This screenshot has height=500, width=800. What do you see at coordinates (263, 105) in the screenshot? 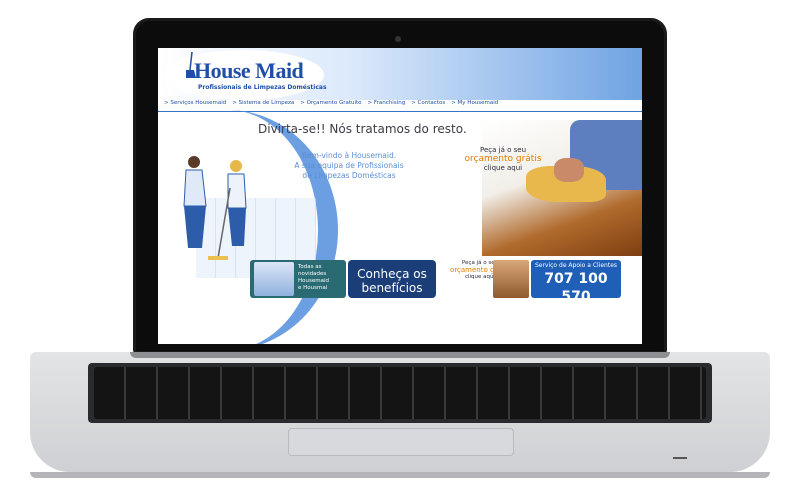
I see `nav-item-sistema: > Sistema de Limpeza` at bounding box center [263, 105].